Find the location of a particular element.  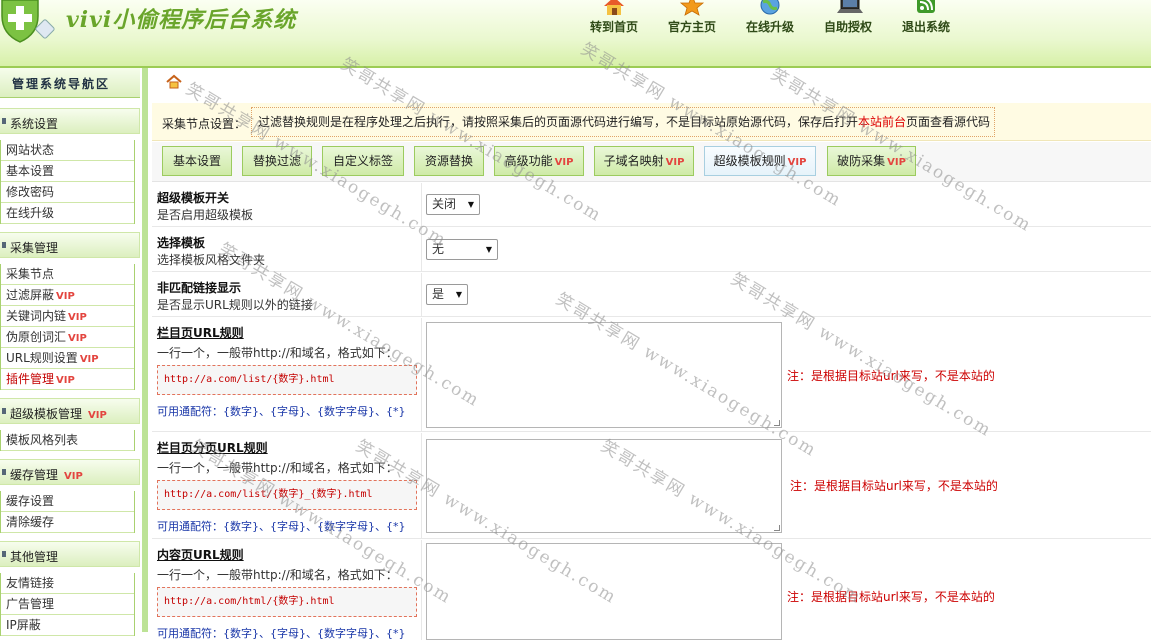

sidebar-group-cache: 缓存管理 VIP is located at coordinates (70, 472).